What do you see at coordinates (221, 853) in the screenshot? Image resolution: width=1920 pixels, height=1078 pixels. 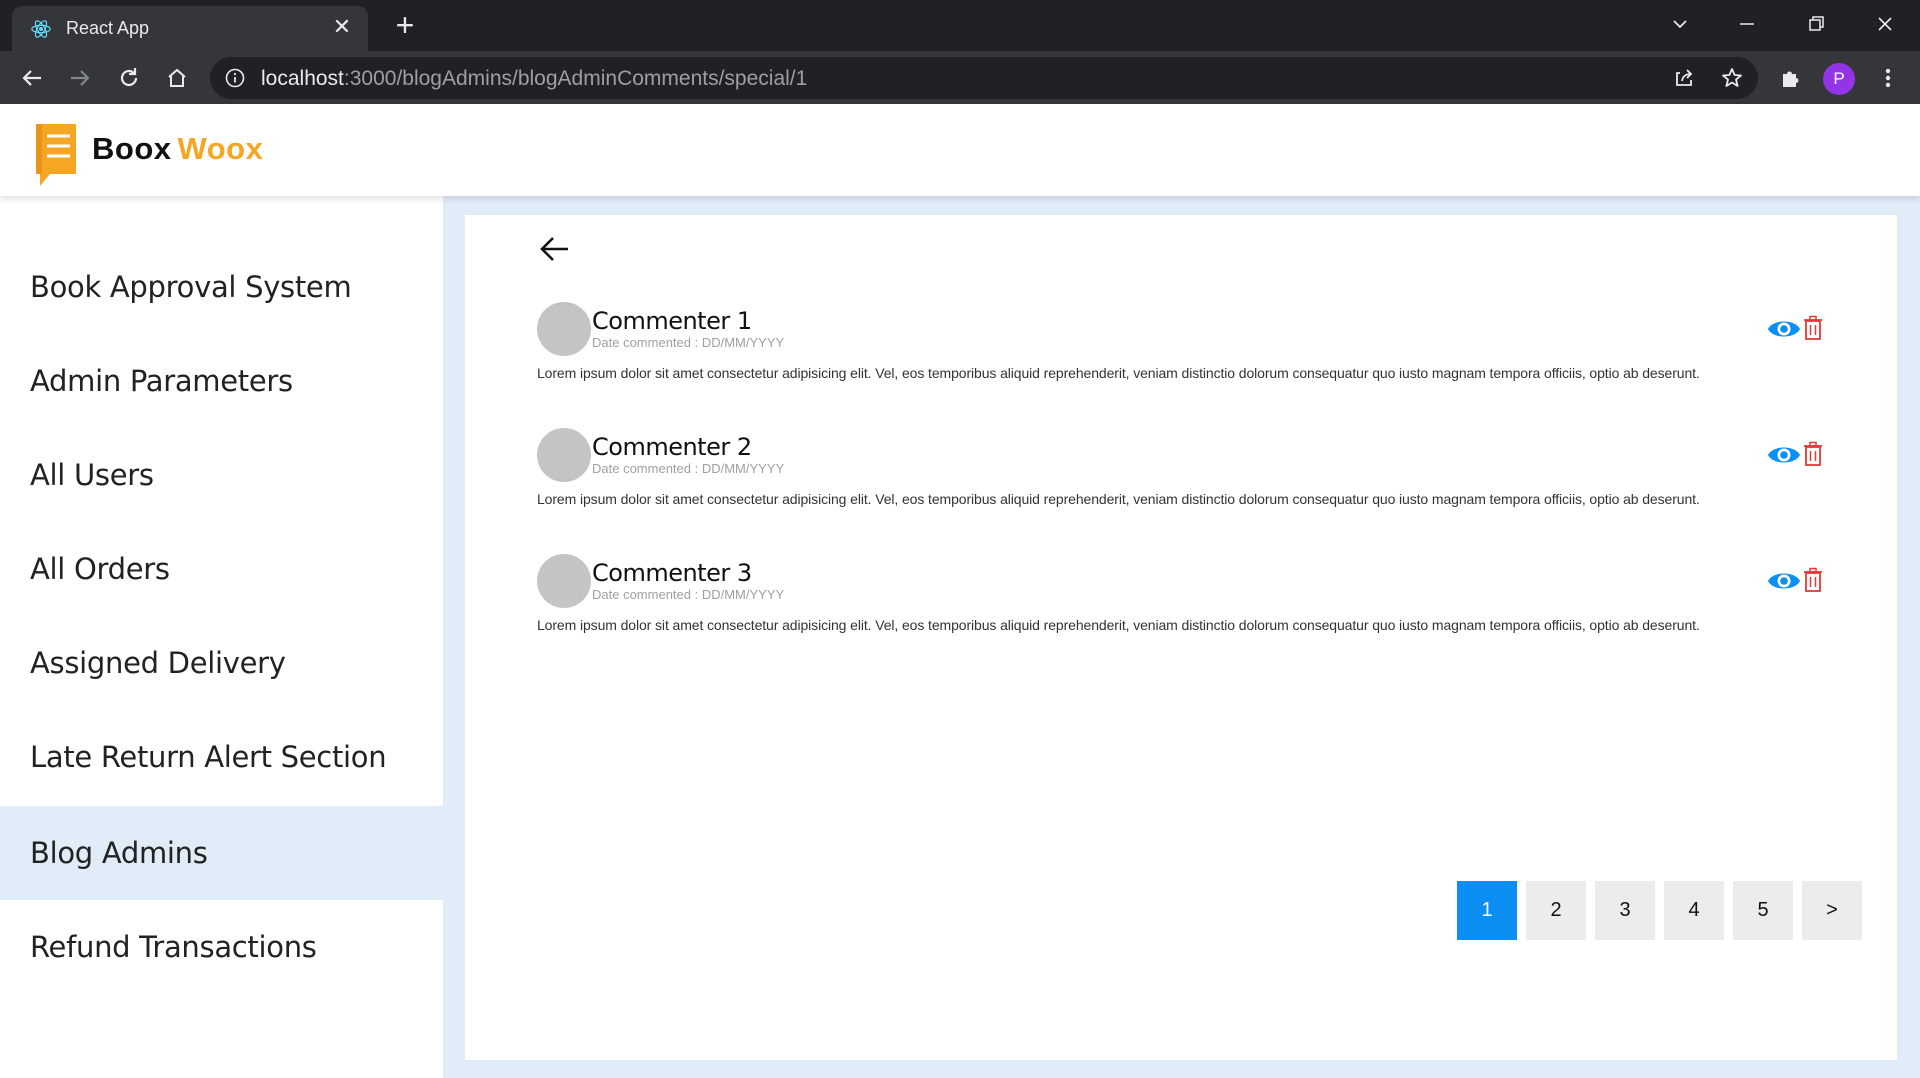 I see `sidebar-item-blog-admins: Blog Admins` at bounding box center [221, 853].